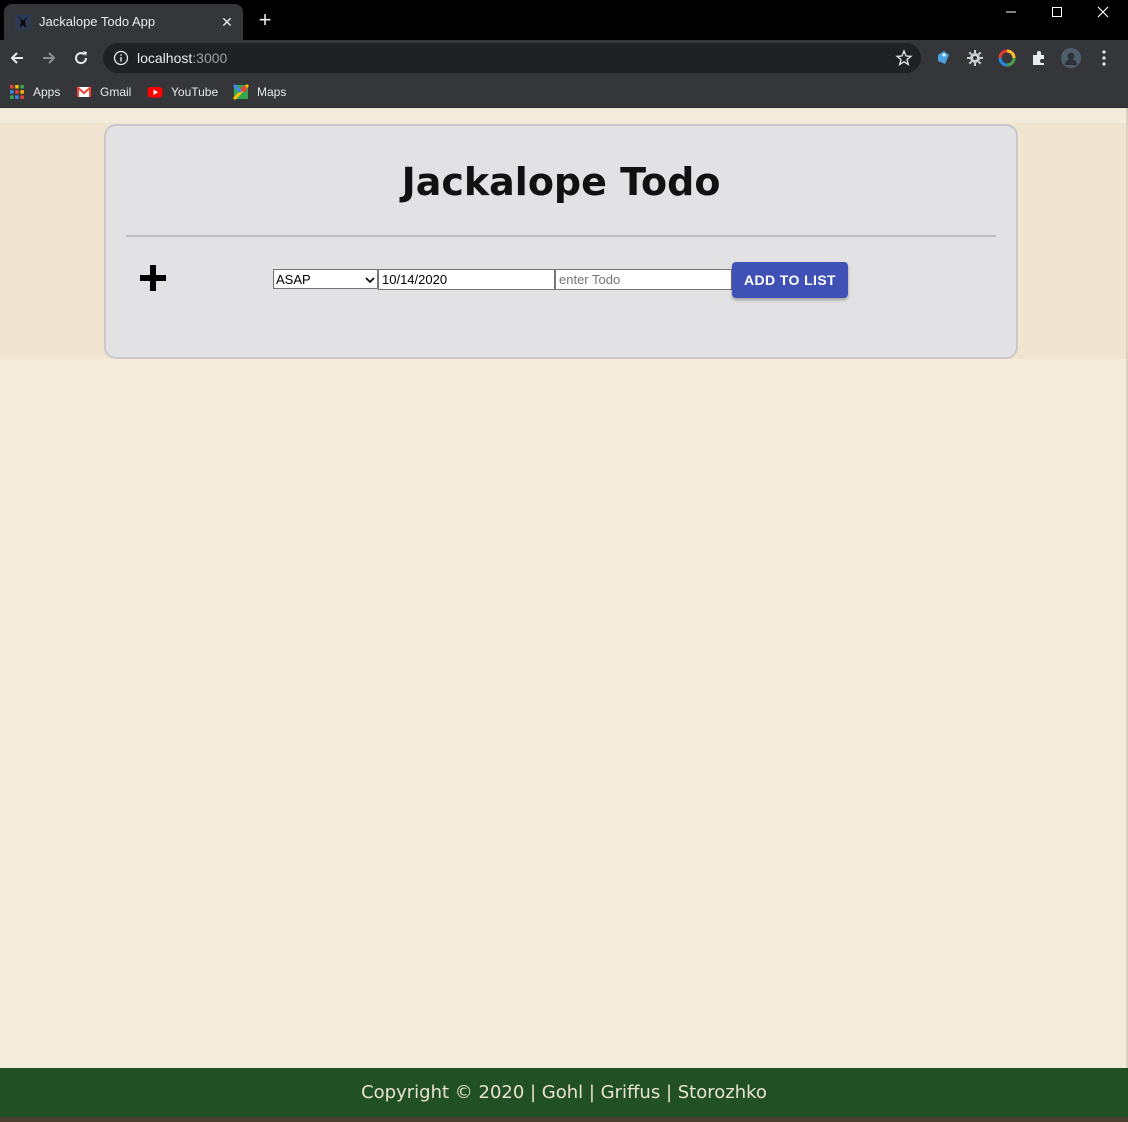 The width and height of the screenshot is (1128, 1122). I want to click on extensions-puzzle-icon, so click(1039, 58).